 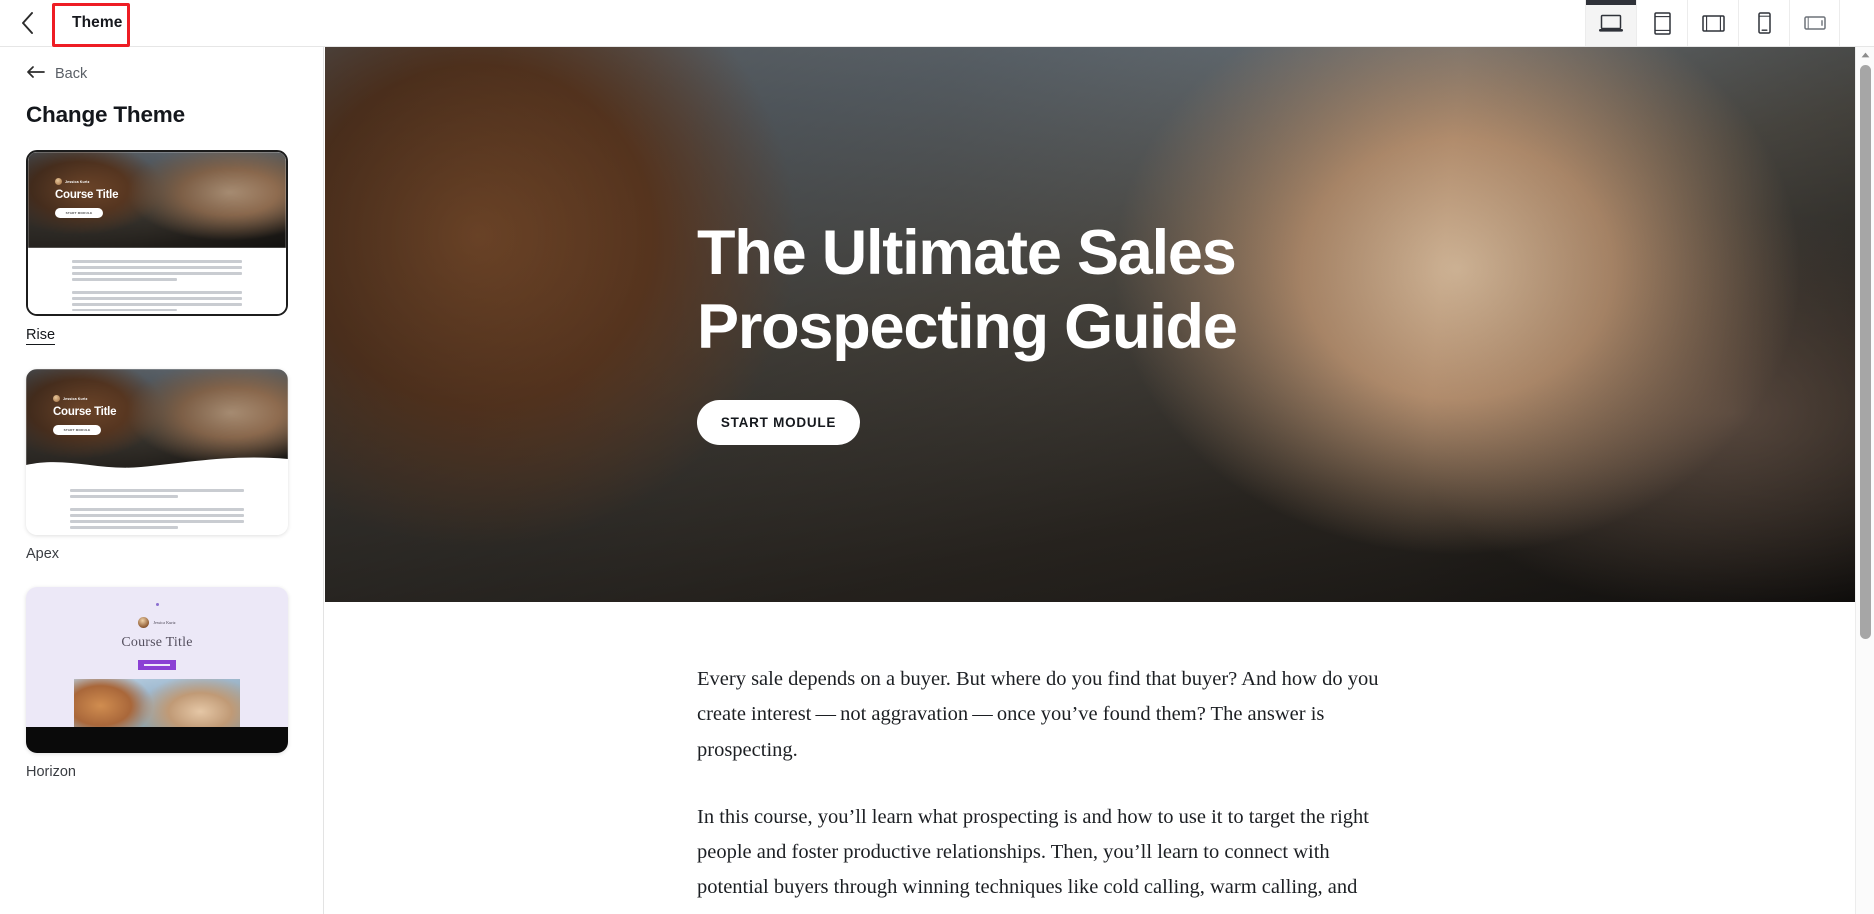 I want to click on panel-title-wrap: Theme, so click(x=97, y=23).